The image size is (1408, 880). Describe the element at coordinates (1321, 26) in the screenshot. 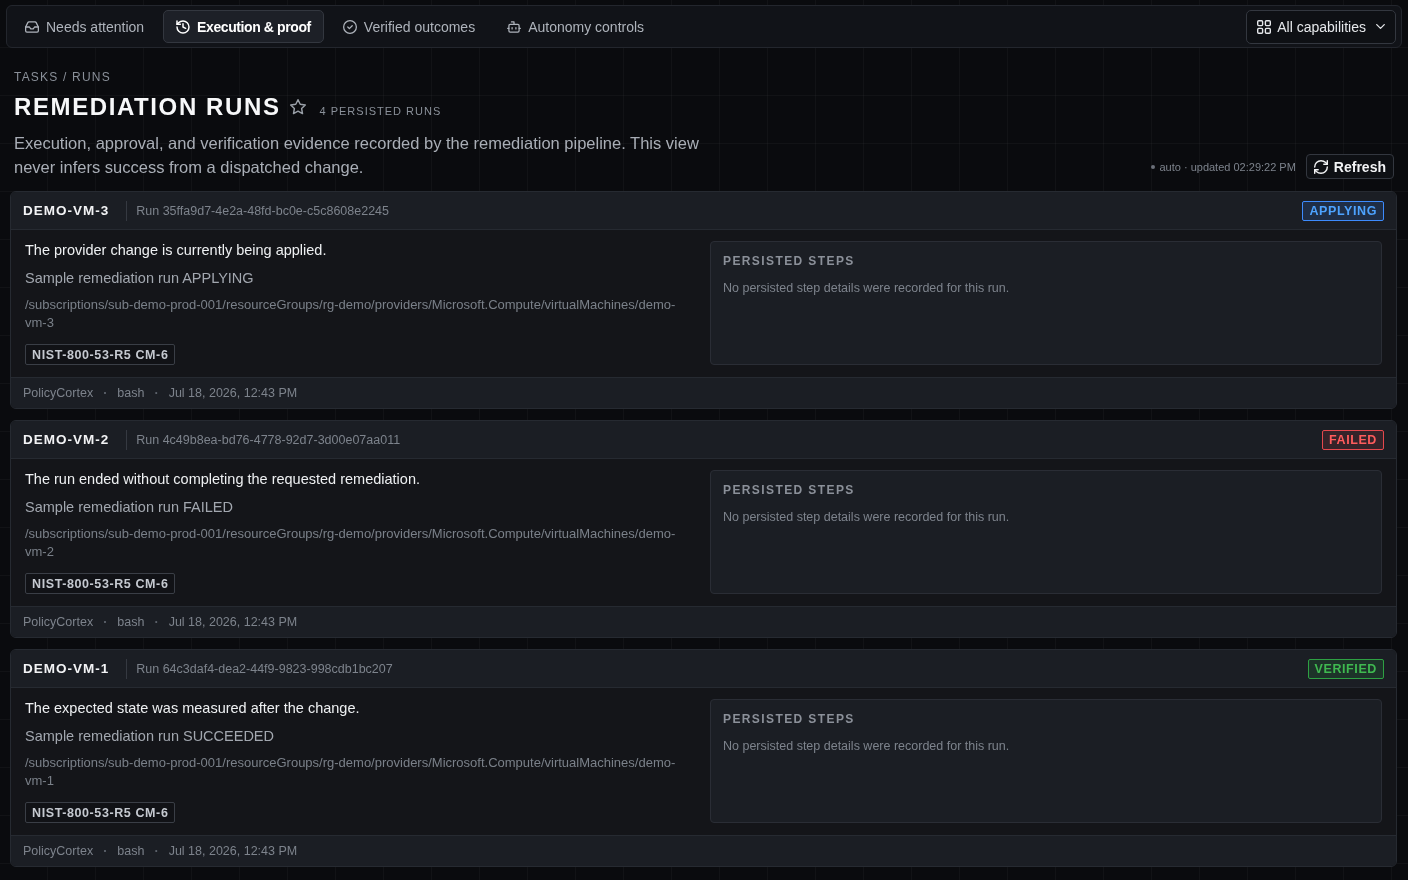

I see `capabilities-dropdown: All capabilities` at that location.